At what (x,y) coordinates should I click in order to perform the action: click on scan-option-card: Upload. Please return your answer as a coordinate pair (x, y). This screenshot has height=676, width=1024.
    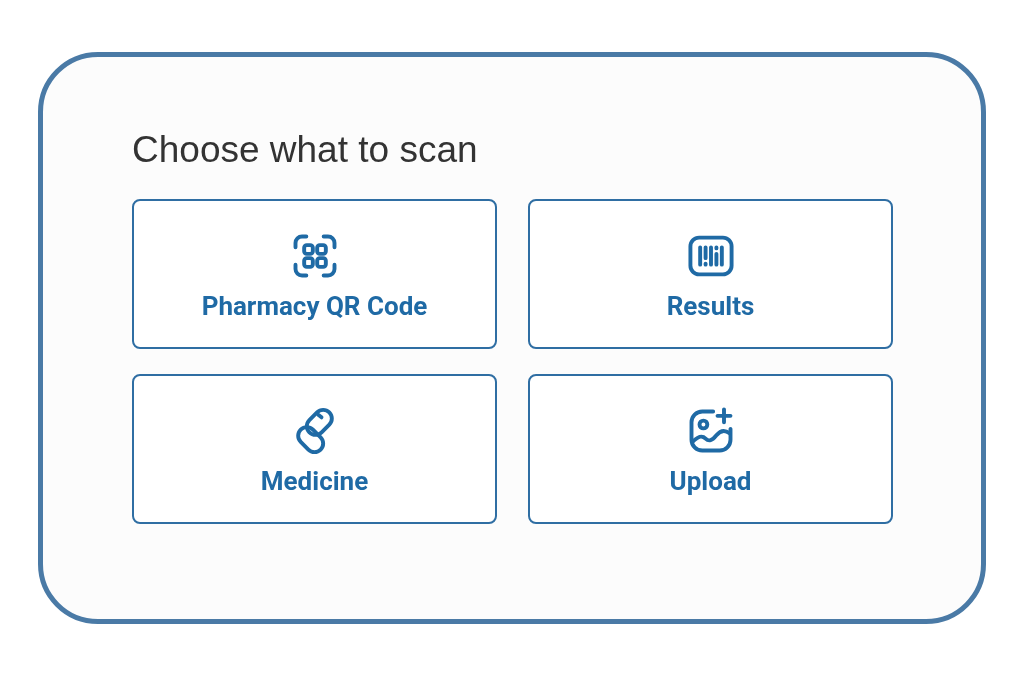
    Looking at the image, I should click on (710, 449).